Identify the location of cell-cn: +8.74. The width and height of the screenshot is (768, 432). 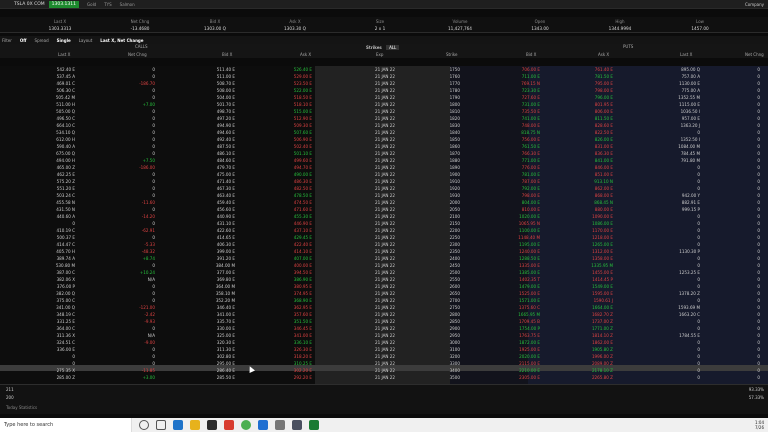
(125, 258).